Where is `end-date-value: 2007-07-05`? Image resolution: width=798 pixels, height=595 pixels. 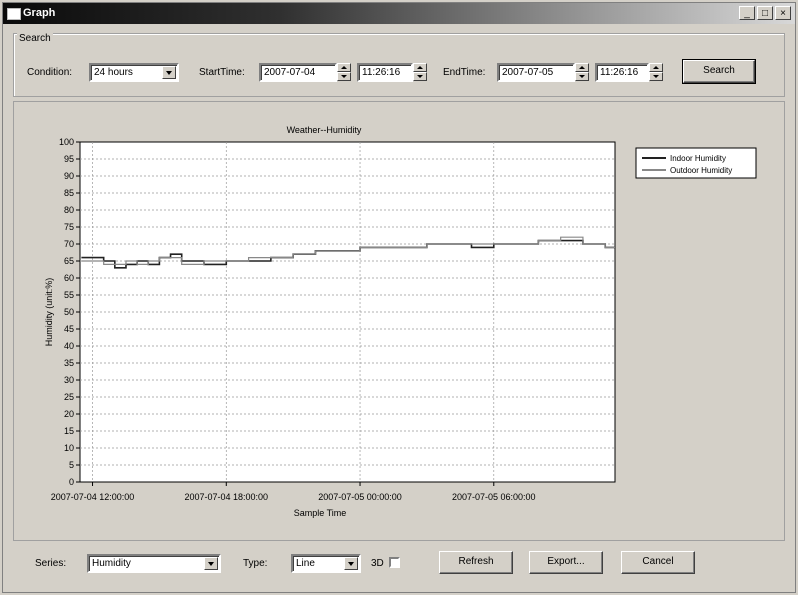
end-date-value: 2007-07-05 is located at coordinates (528, 72).